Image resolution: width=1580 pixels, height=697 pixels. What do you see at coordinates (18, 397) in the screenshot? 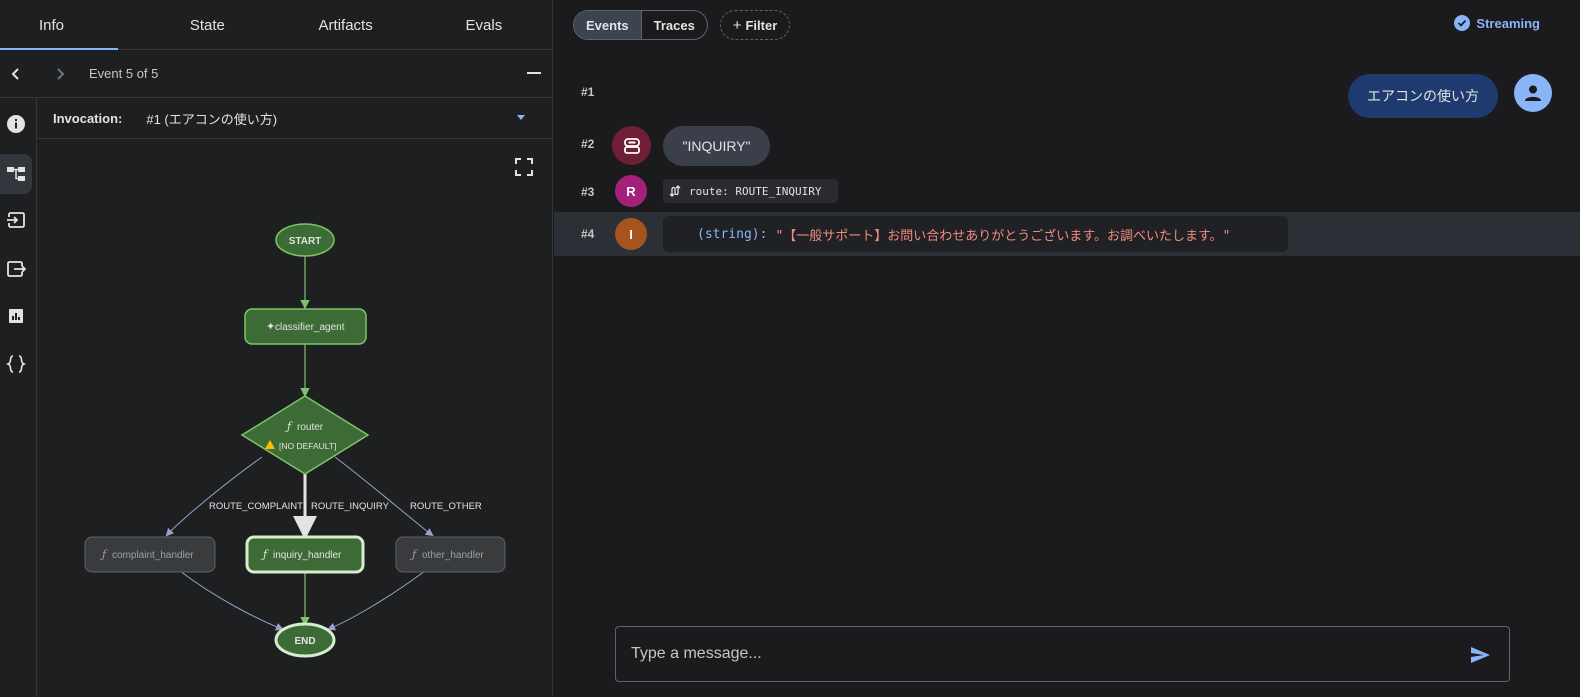
I see `side-rail` at bounding box center [18, 397].